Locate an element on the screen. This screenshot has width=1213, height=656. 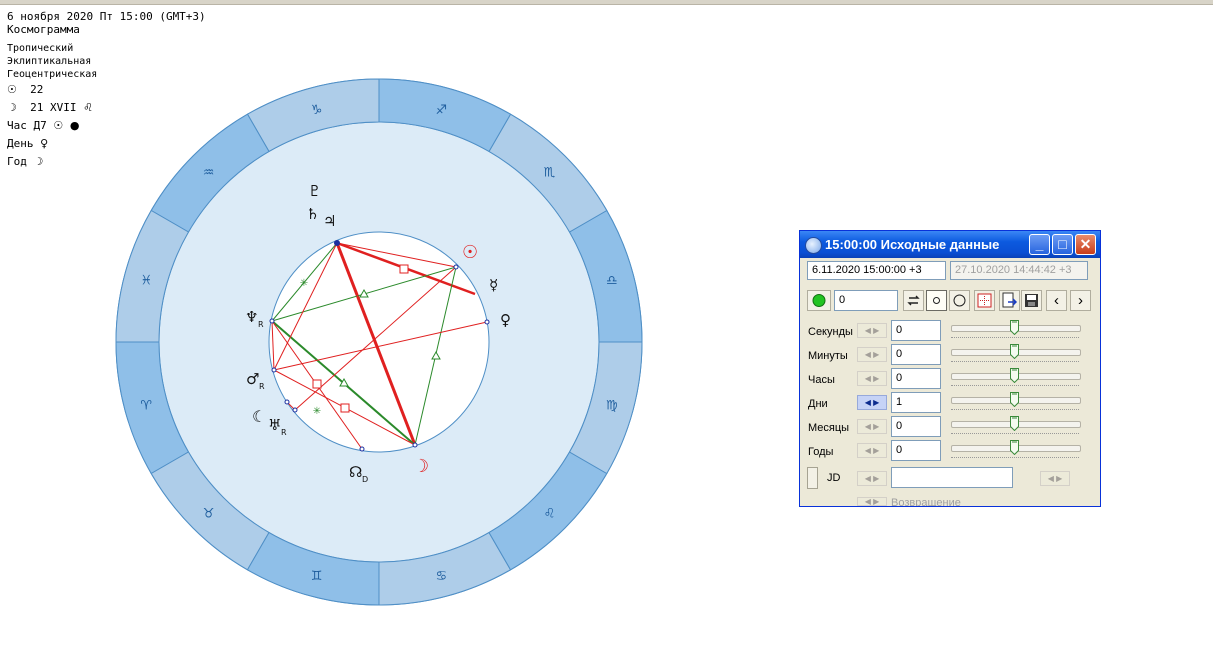
jd-label: JD is located at coordinates (834, 478).